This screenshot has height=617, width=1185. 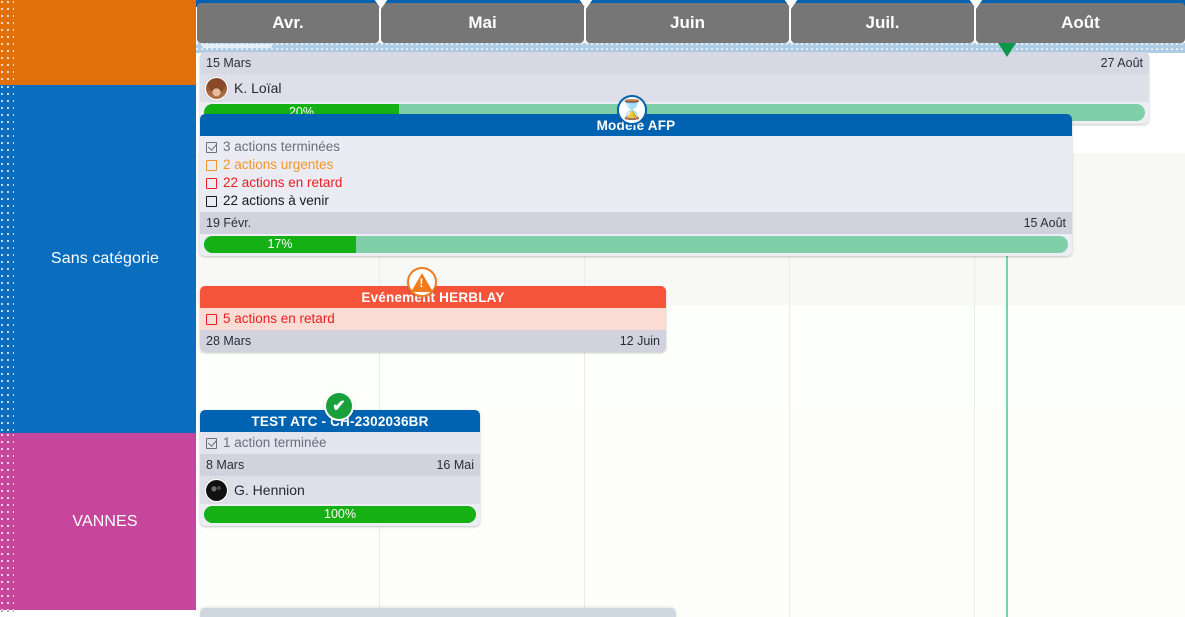 What do you see at coordinates (229, 63) in the screenshot?
I see `task-start-date: 15 Mars` at bounding box center [229, 63].